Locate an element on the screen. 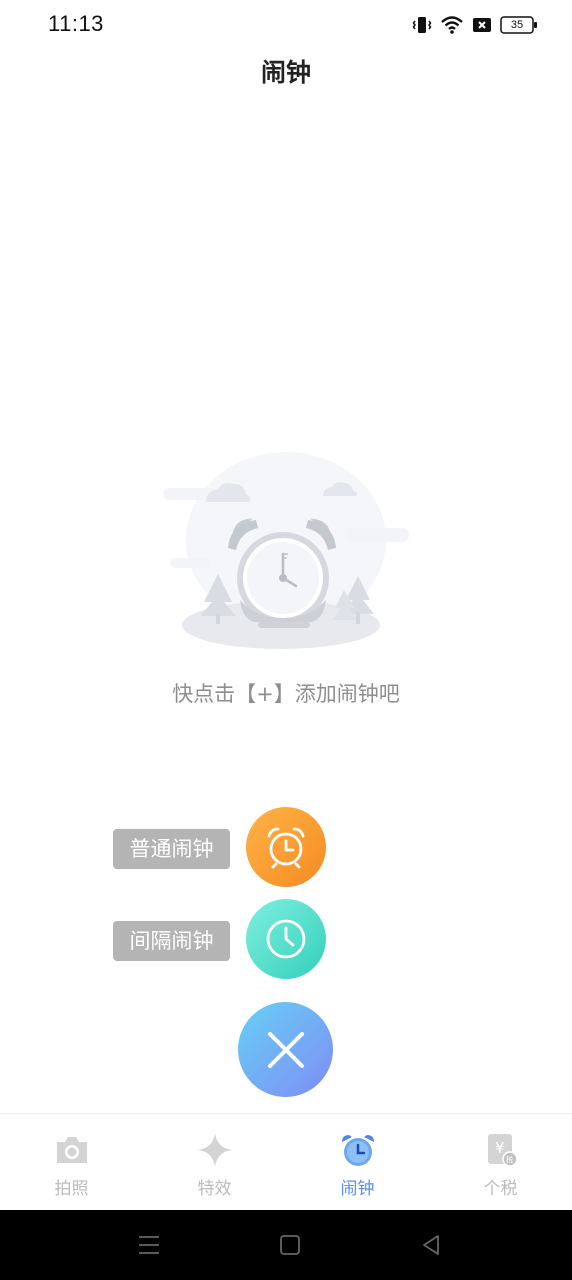 The width and height of the screenshot is (572, 1280). interval-clock-icon is located at coordinates (286, 939).